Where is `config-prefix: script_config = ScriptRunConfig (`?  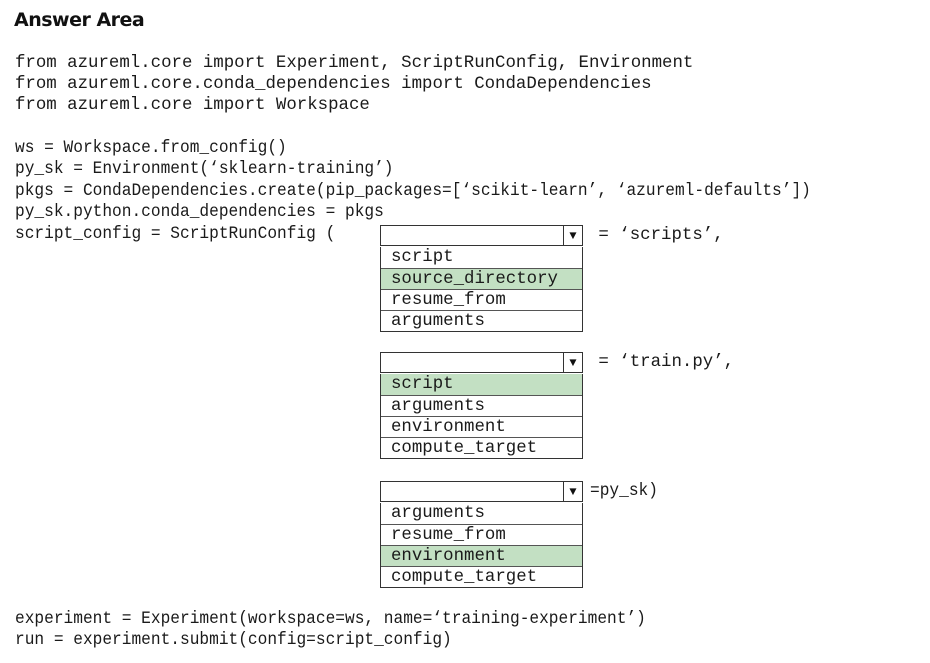
config-prefix: script_config = ScriptRunConfig ( is located at coordinates (175, 234).